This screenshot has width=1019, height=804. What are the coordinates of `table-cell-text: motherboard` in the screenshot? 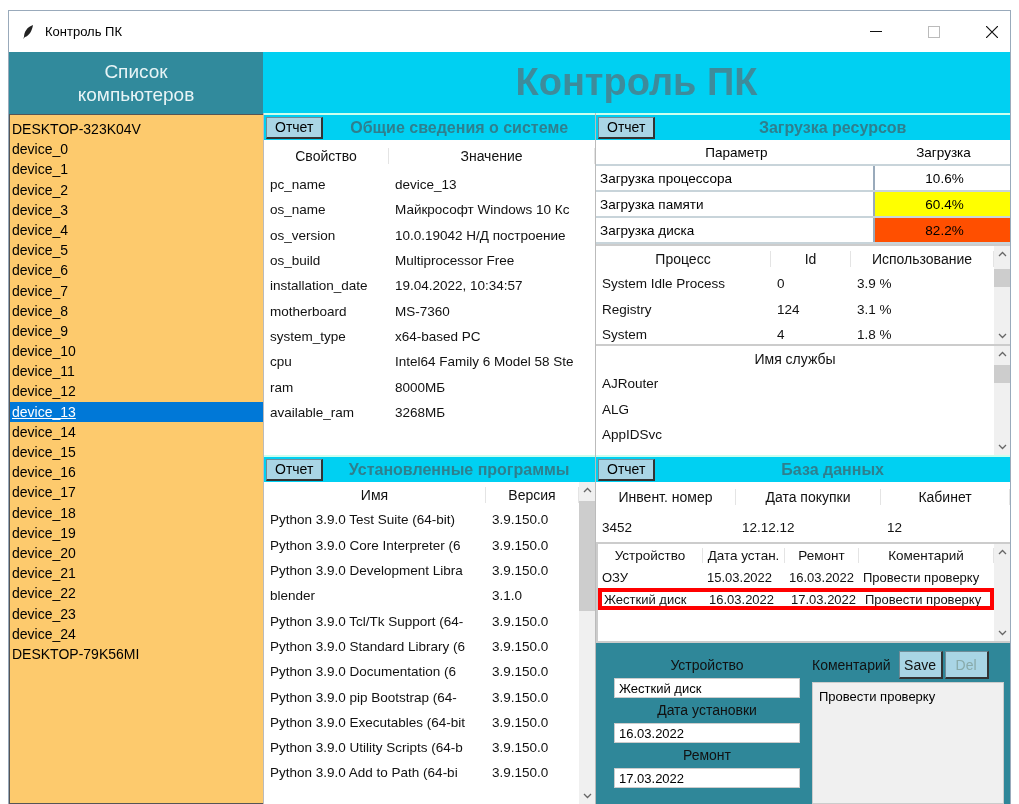 It's located at (308, 311).